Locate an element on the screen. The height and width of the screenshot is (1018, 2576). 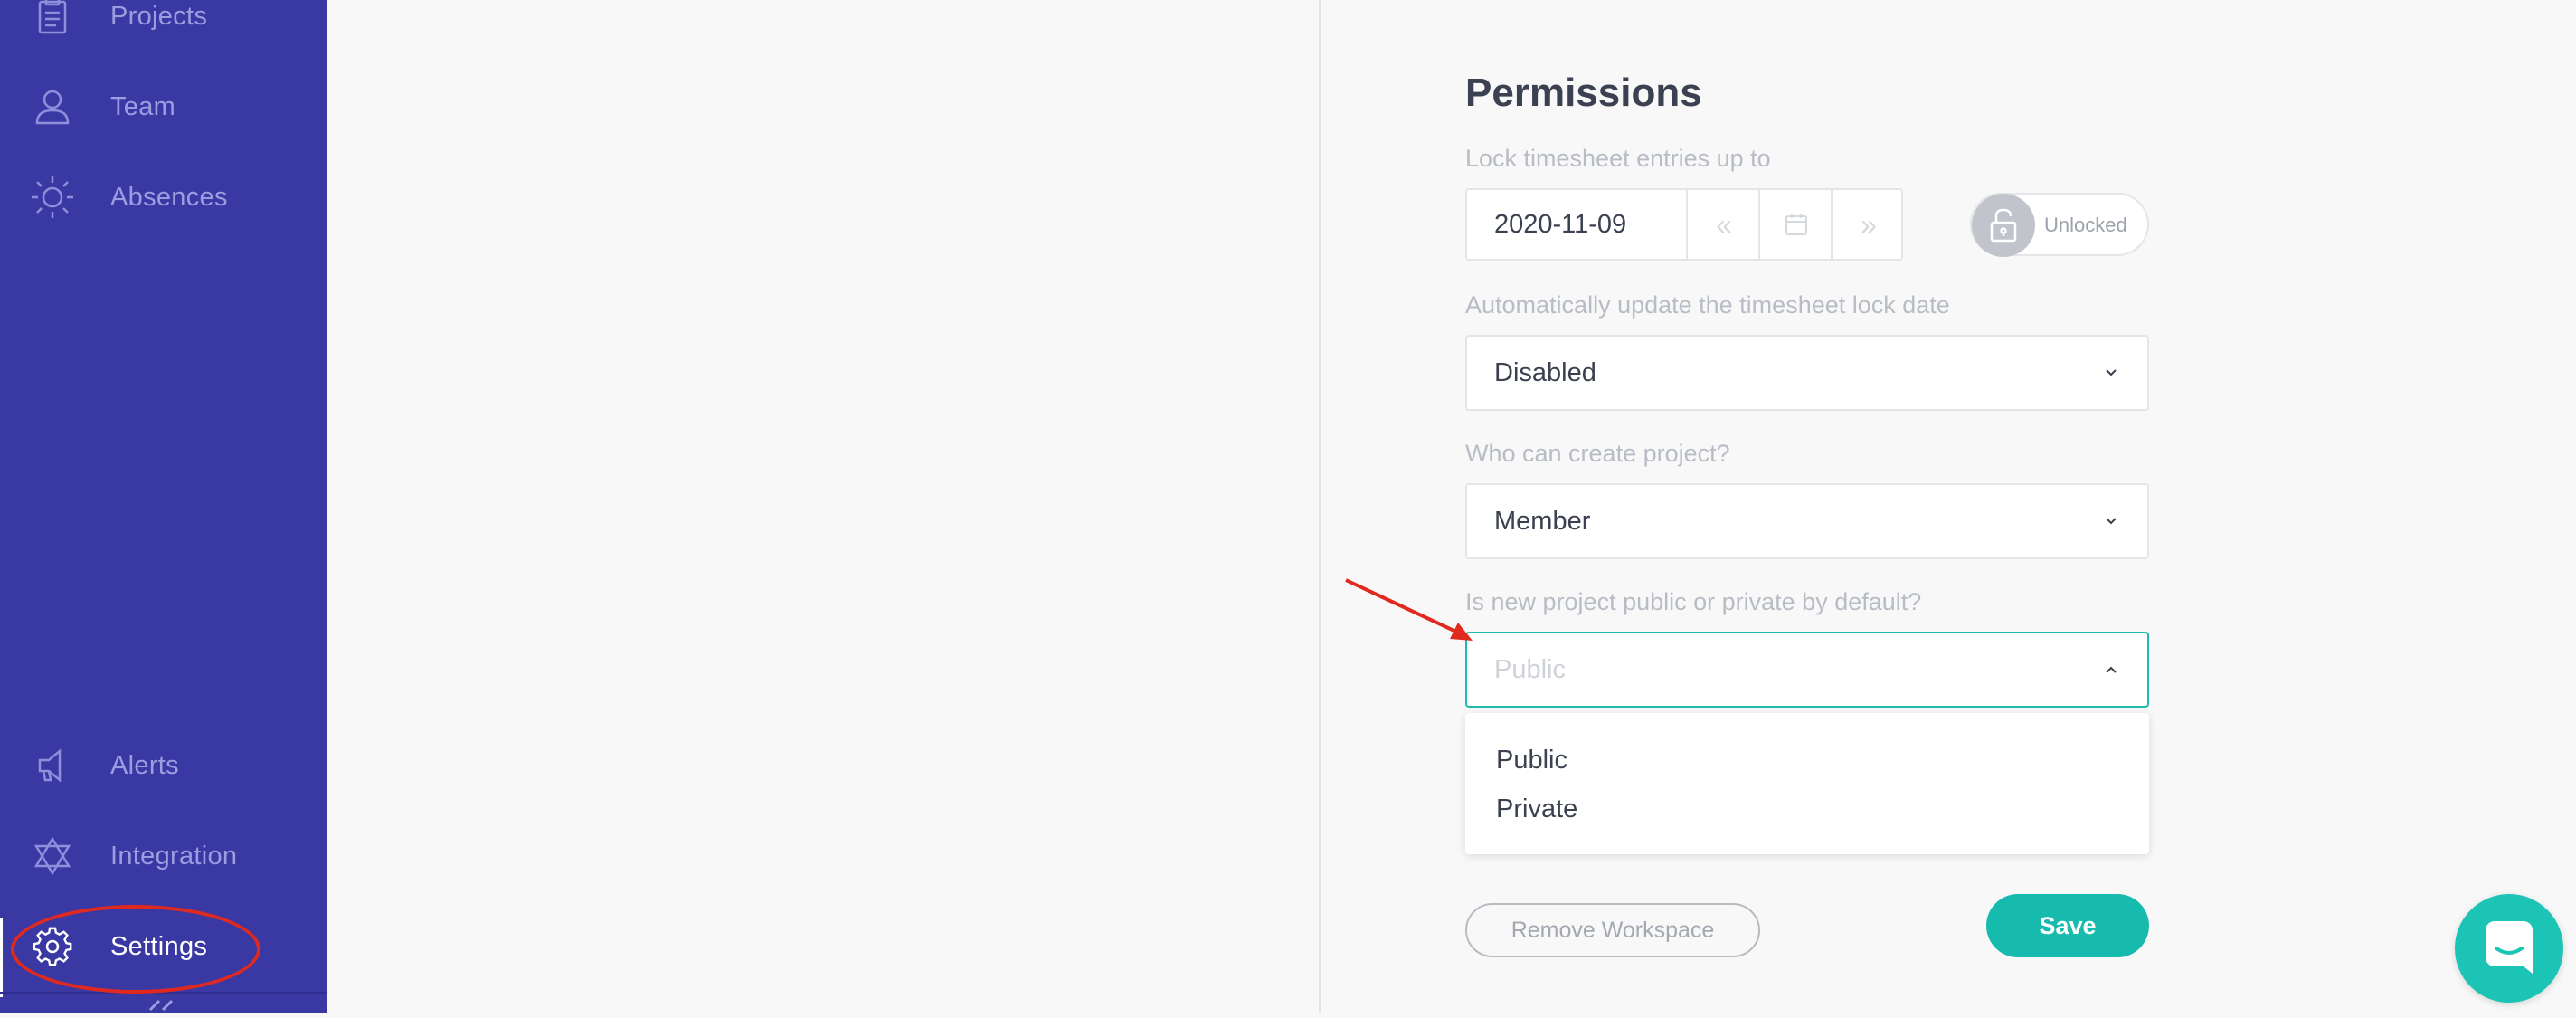
option-public: Public is located at coordinates (1532, 760).